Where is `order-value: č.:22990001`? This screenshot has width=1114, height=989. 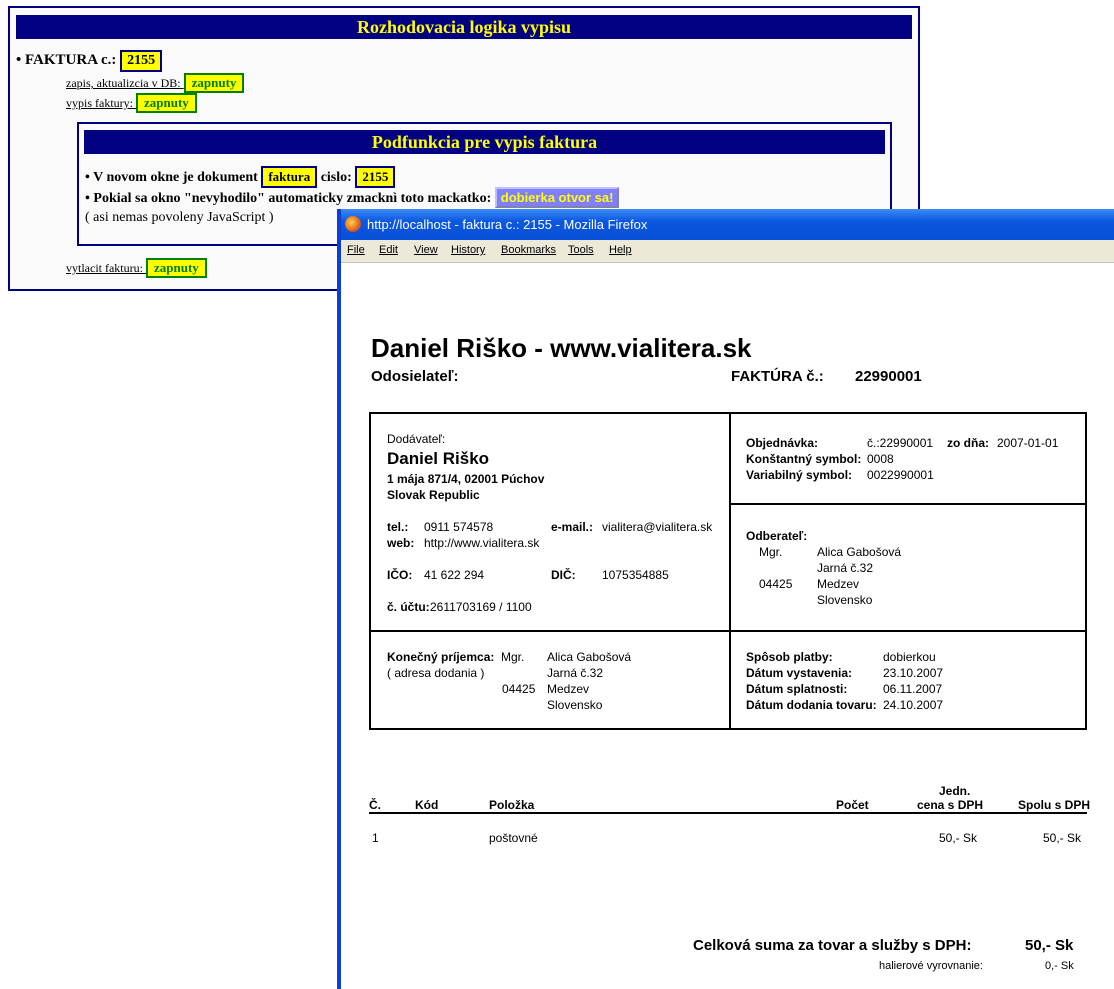
order-value: č.:22990001 is located at coordinates (900, 443).